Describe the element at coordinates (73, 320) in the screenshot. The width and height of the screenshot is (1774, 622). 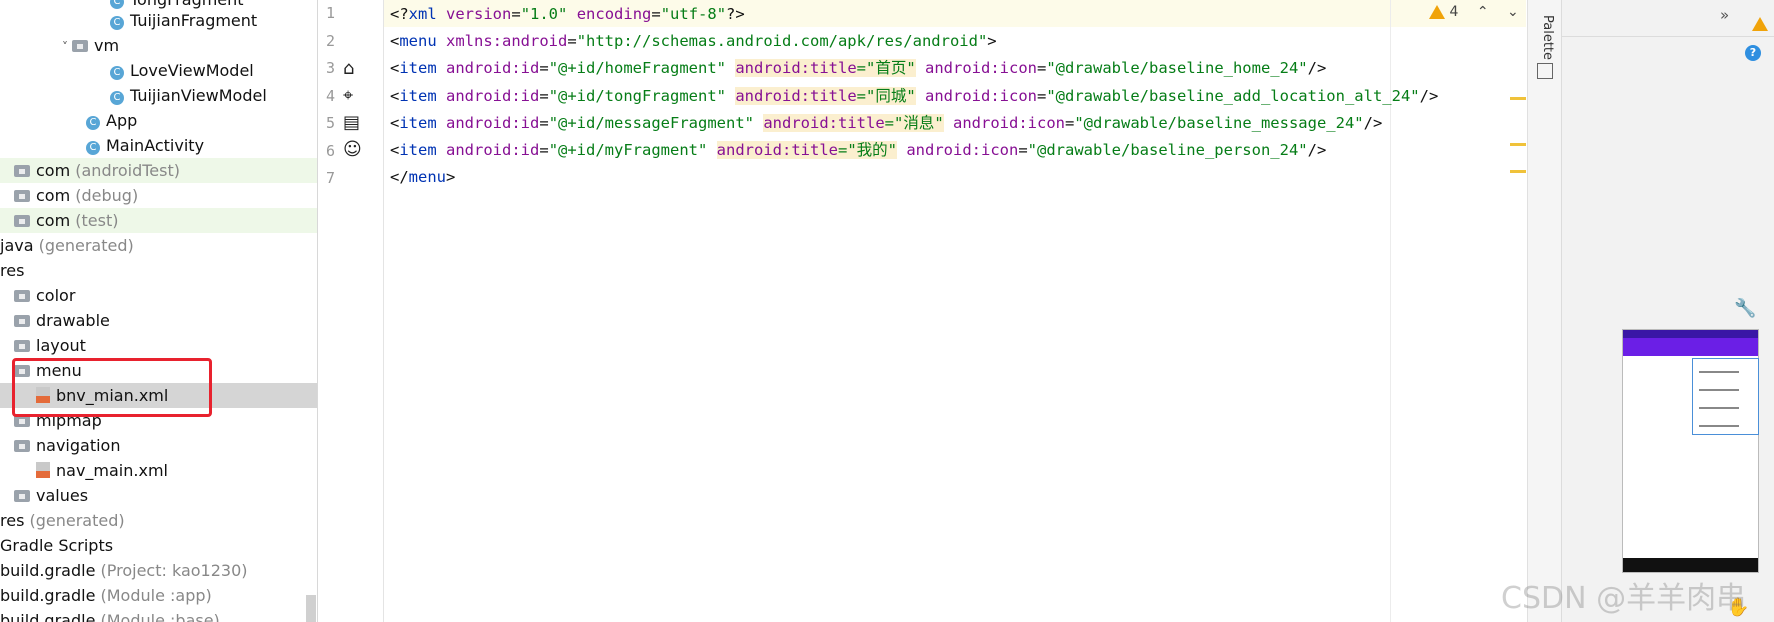
I see `tree-item-label: drawable` at that location.